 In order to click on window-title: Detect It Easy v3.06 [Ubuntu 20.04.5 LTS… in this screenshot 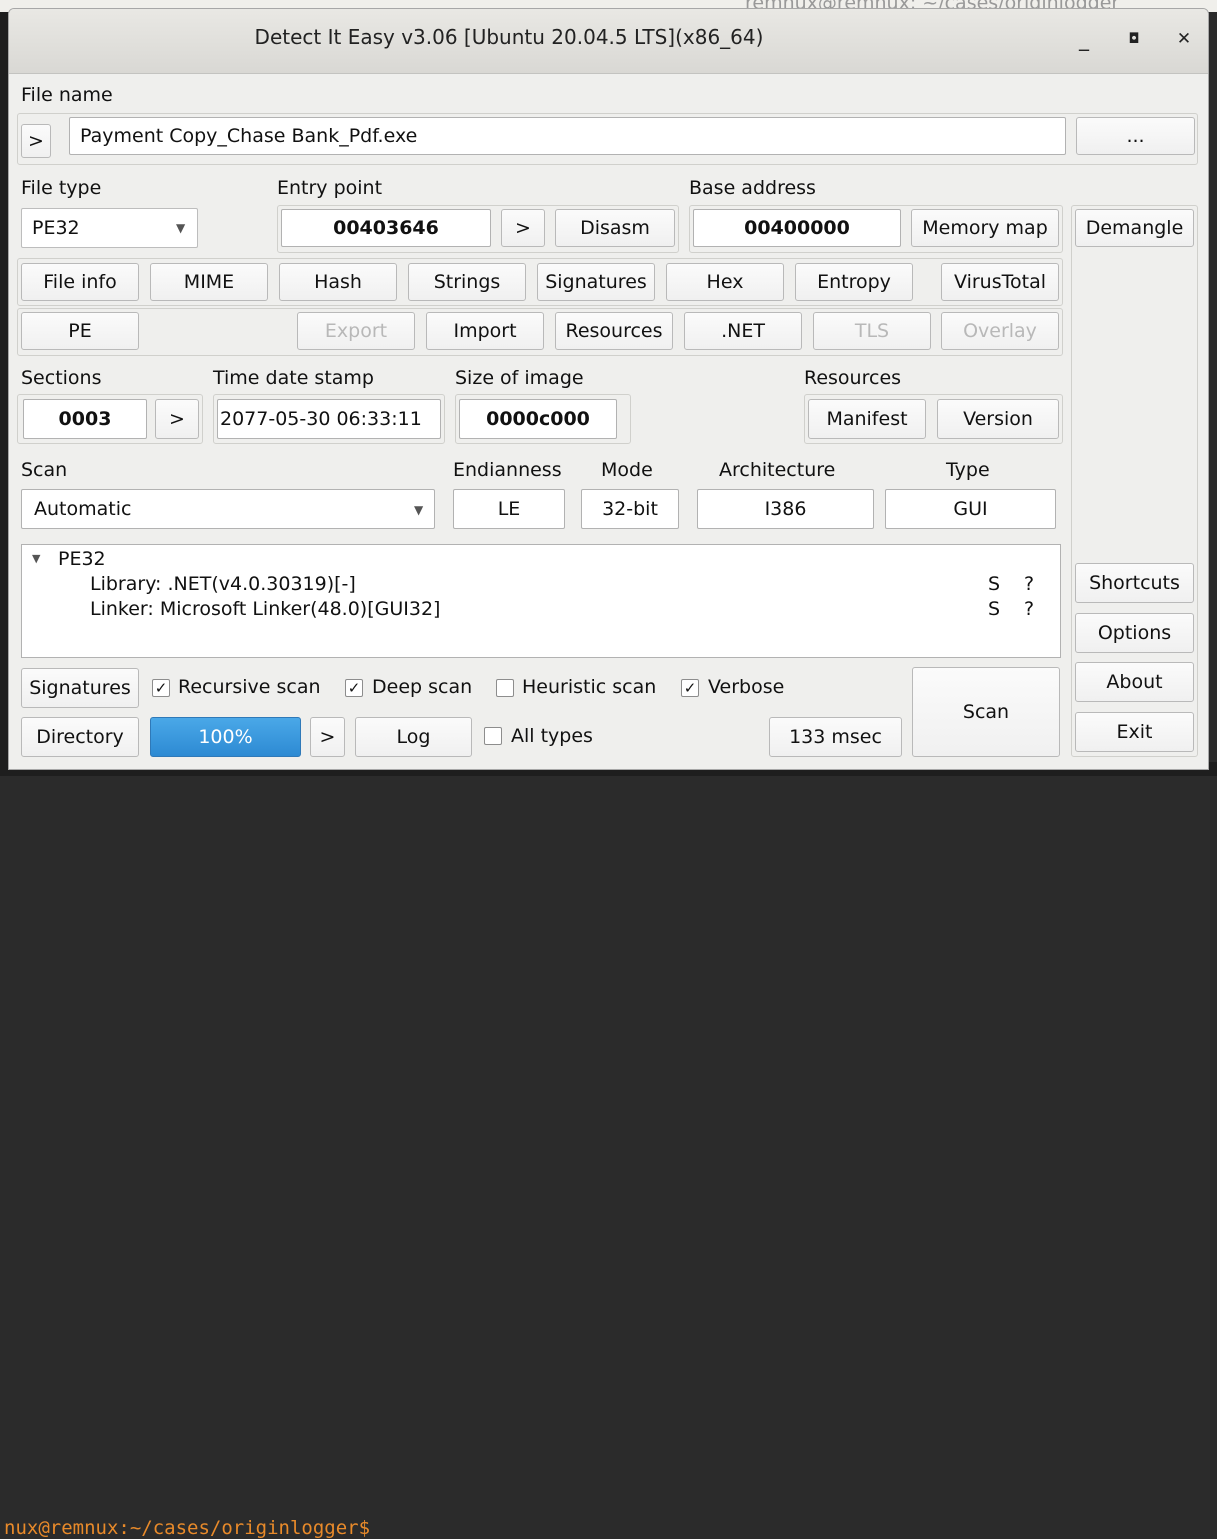, I will do `click(509, 37)`.